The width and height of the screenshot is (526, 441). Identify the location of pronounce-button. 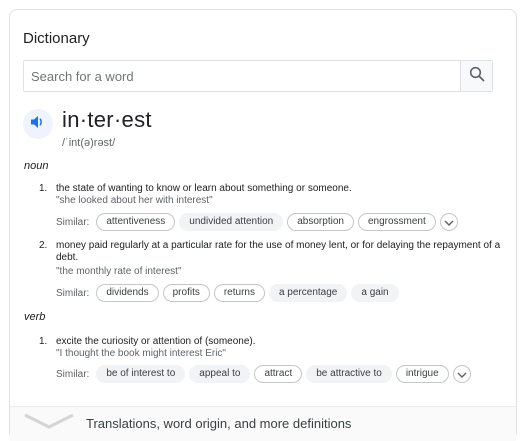
(38, 124).